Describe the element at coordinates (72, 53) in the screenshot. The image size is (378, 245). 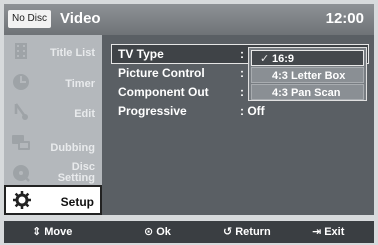
I see `sidebar-item-label: Title List` at that location.